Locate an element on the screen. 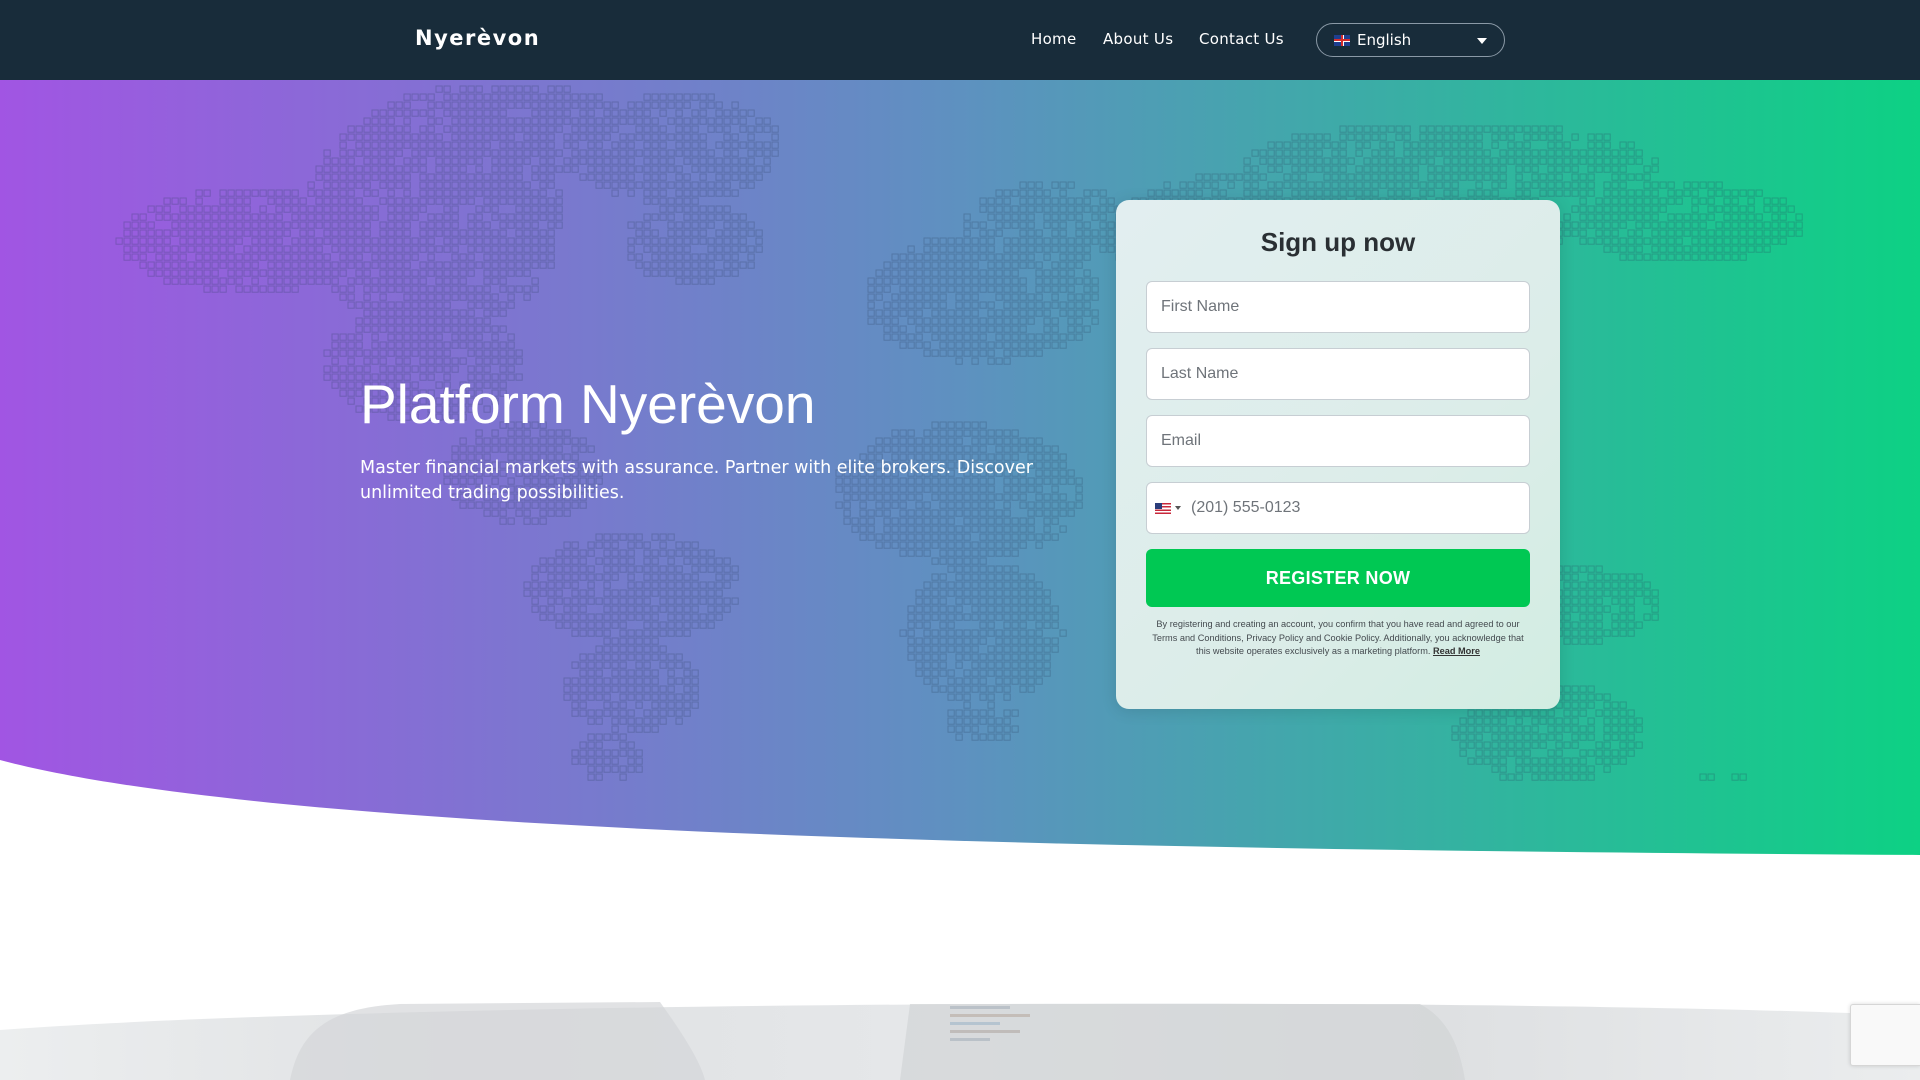 This screenshot has width=1920, height=1080. last-name-field: Last Name is located at coordinates (1338, 374).